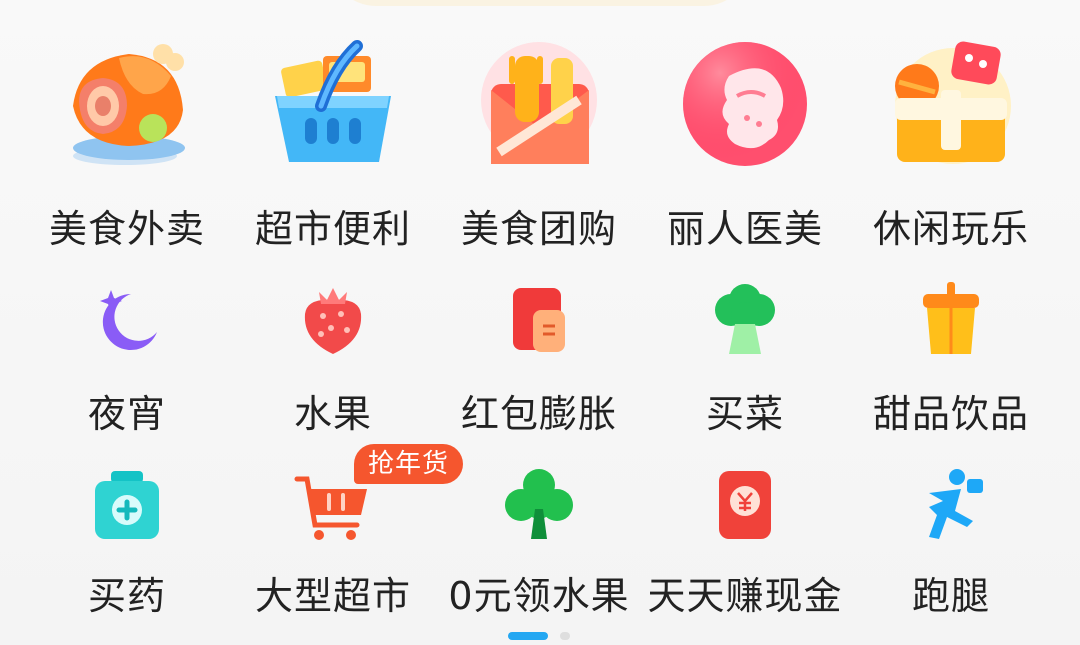 The width and height of the screenshot is (1080, 645). What do you see at coordinates (126, 414) in the screenshot?
I see `category-label: 夜宵` at bounding box center [126, 414].